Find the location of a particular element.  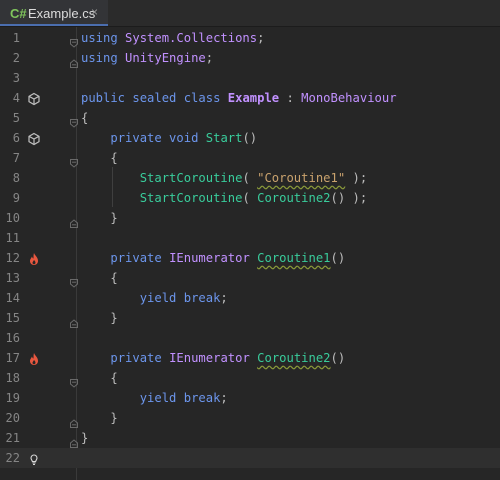

line-number: 20 is located at coordinates (12, 418).